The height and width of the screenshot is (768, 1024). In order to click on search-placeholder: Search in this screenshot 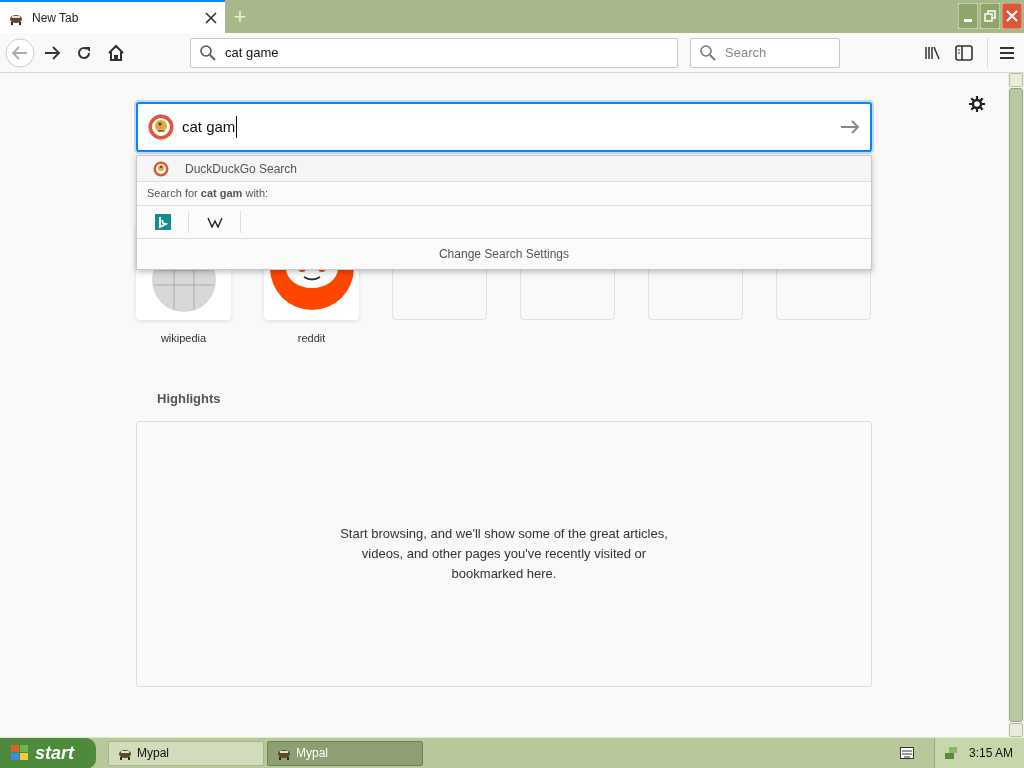, I will do `click(746, 52)`.